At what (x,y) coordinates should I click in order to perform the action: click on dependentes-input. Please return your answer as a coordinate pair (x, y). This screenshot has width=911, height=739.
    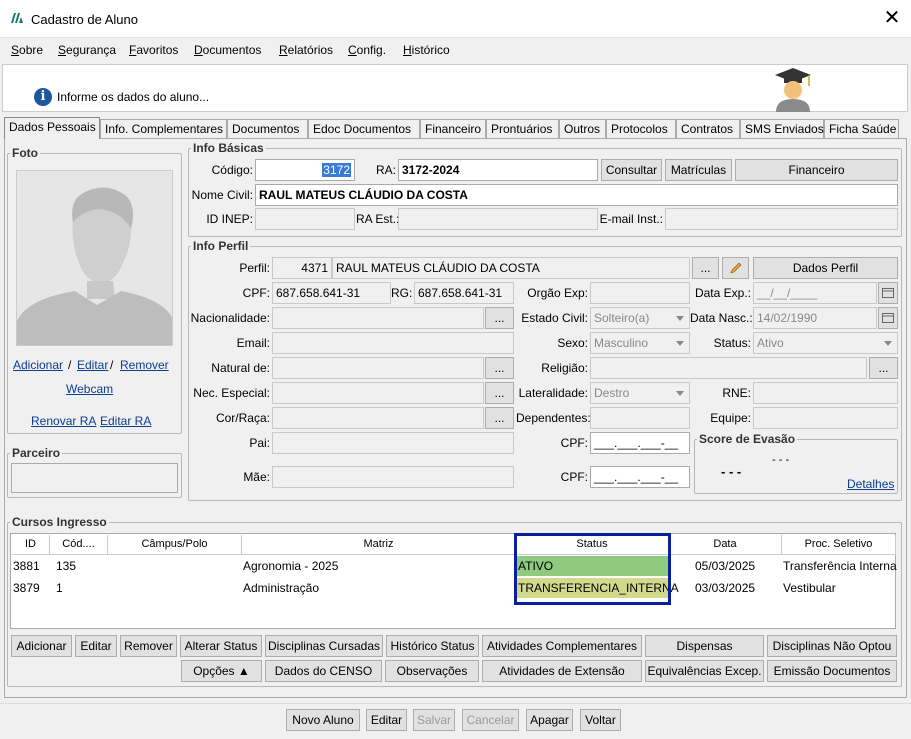
    Looking at the image, I should click on (640, 418).